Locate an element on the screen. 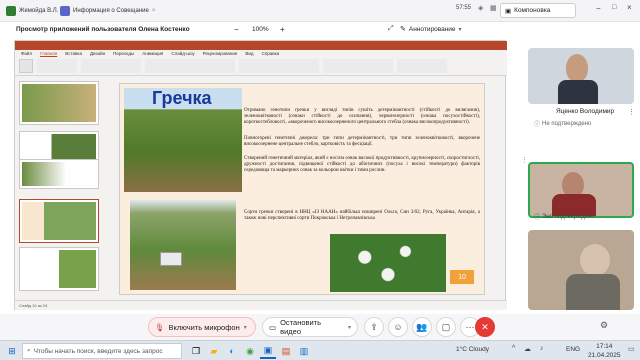 The width and height of the screenshot is (640, 360). zoom-out-button: − is located at coordinates (236, 29).